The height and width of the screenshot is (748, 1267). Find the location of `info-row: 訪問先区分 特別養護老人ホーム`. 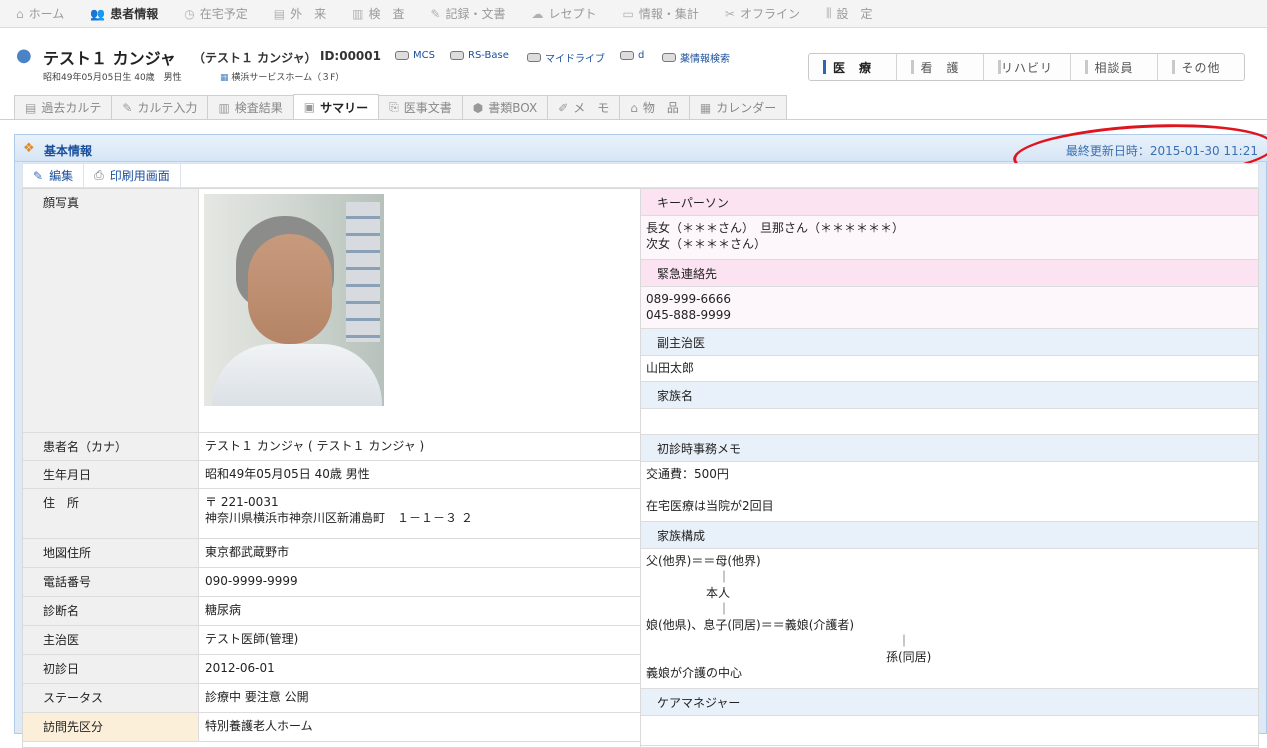

info-row: 訪問先区分 特別養護老人ホーム is located at coordinates (331, 727).